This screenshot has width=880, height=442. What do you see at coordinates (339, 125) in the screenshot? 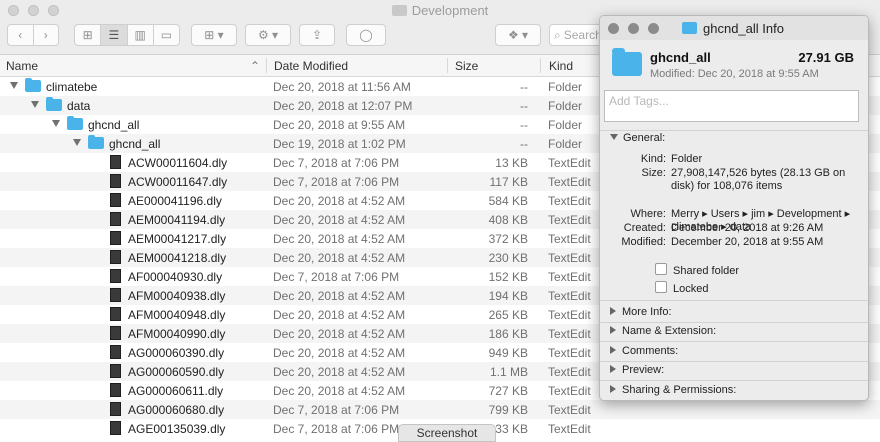
I see `row-date-modified: Dec 20, 2018 at 9:55 AM` at bounding box center [339, 125].